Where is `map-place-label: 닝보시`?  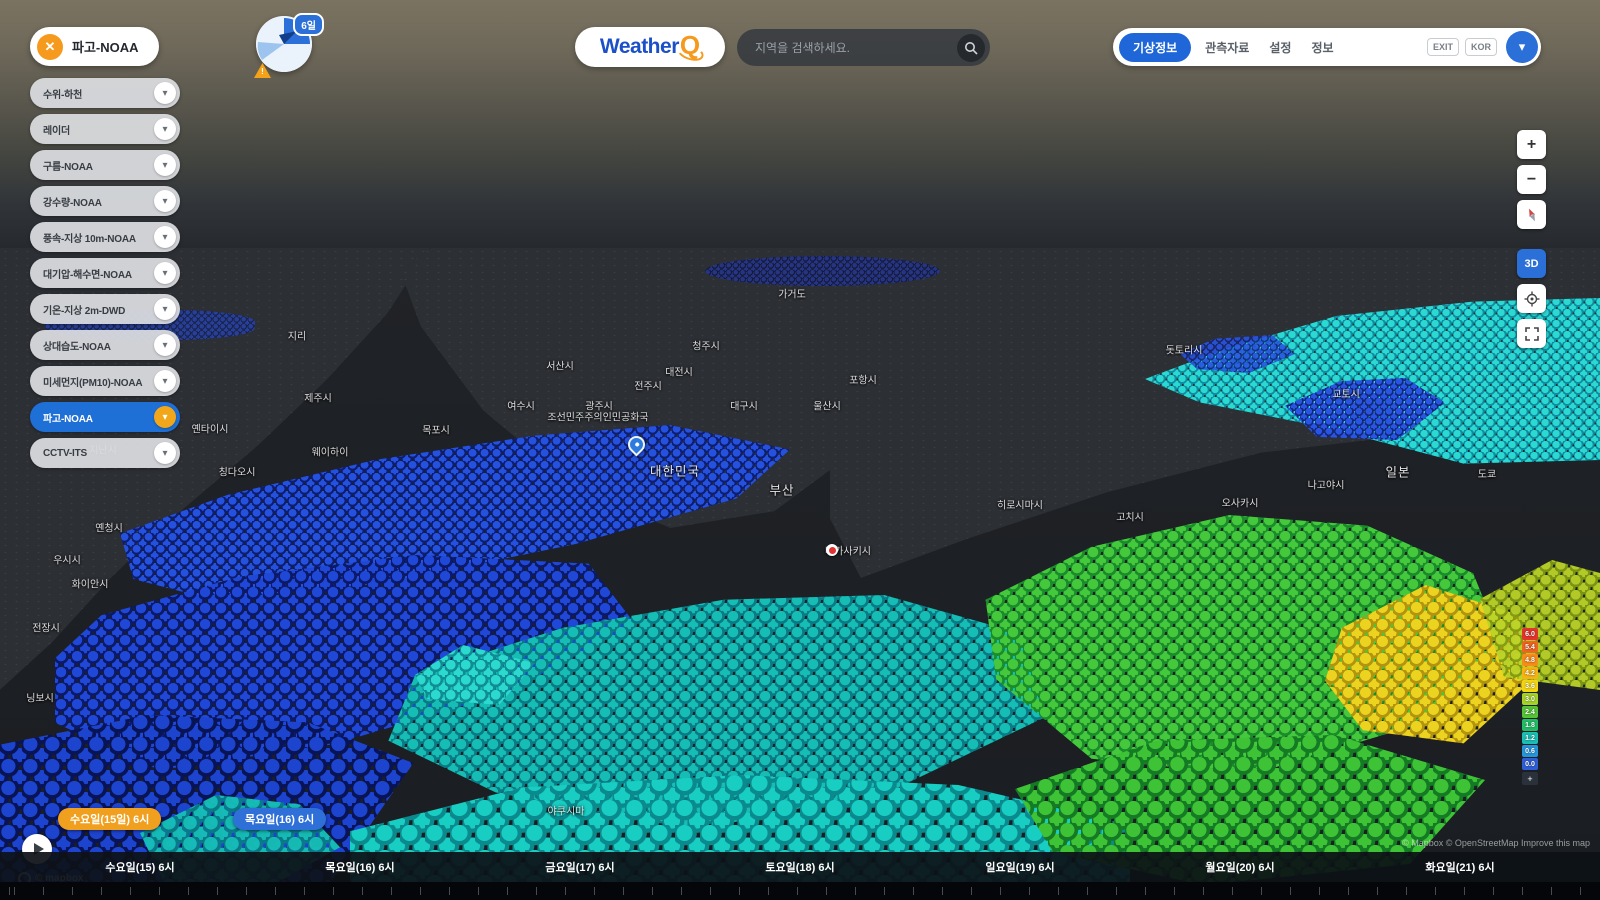 map-place-label: 닝보시 is located at coordinates (40, 699).